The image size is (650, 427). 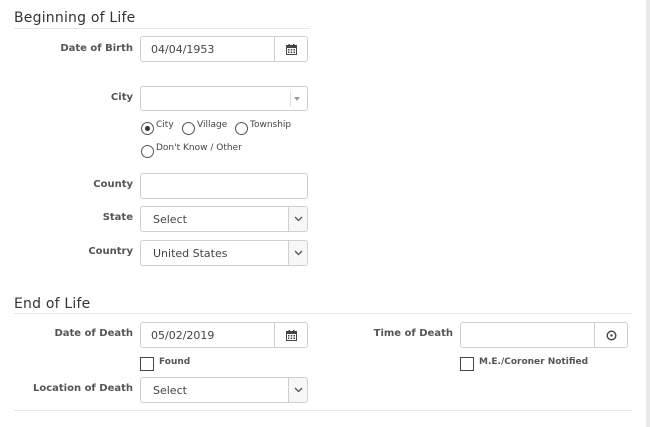 I want to click on found-checkbox, so click(x=147, y=364).